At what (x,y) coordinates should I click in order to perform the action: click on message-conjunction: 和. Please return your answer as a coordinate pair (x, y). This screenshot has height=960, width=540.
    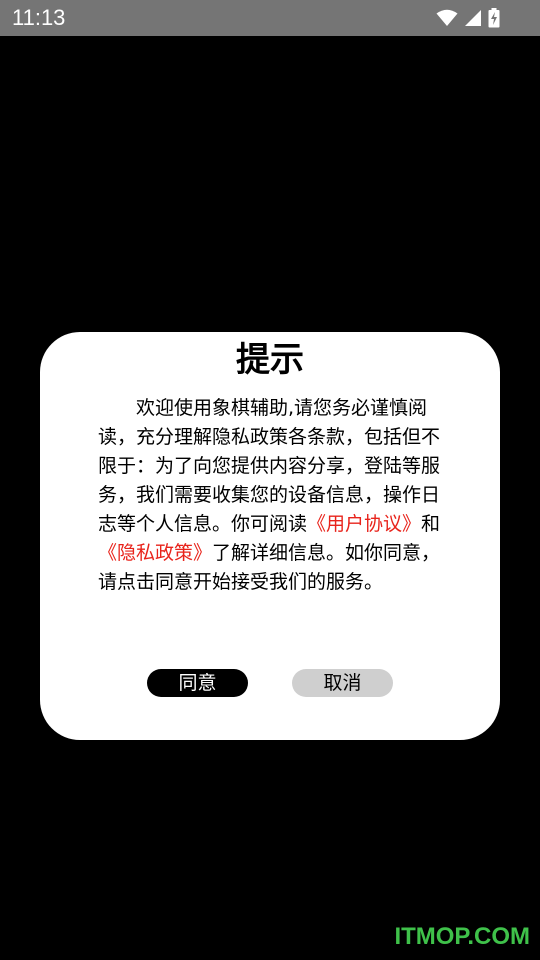
    Looking at the image, I should click on (431, 524).